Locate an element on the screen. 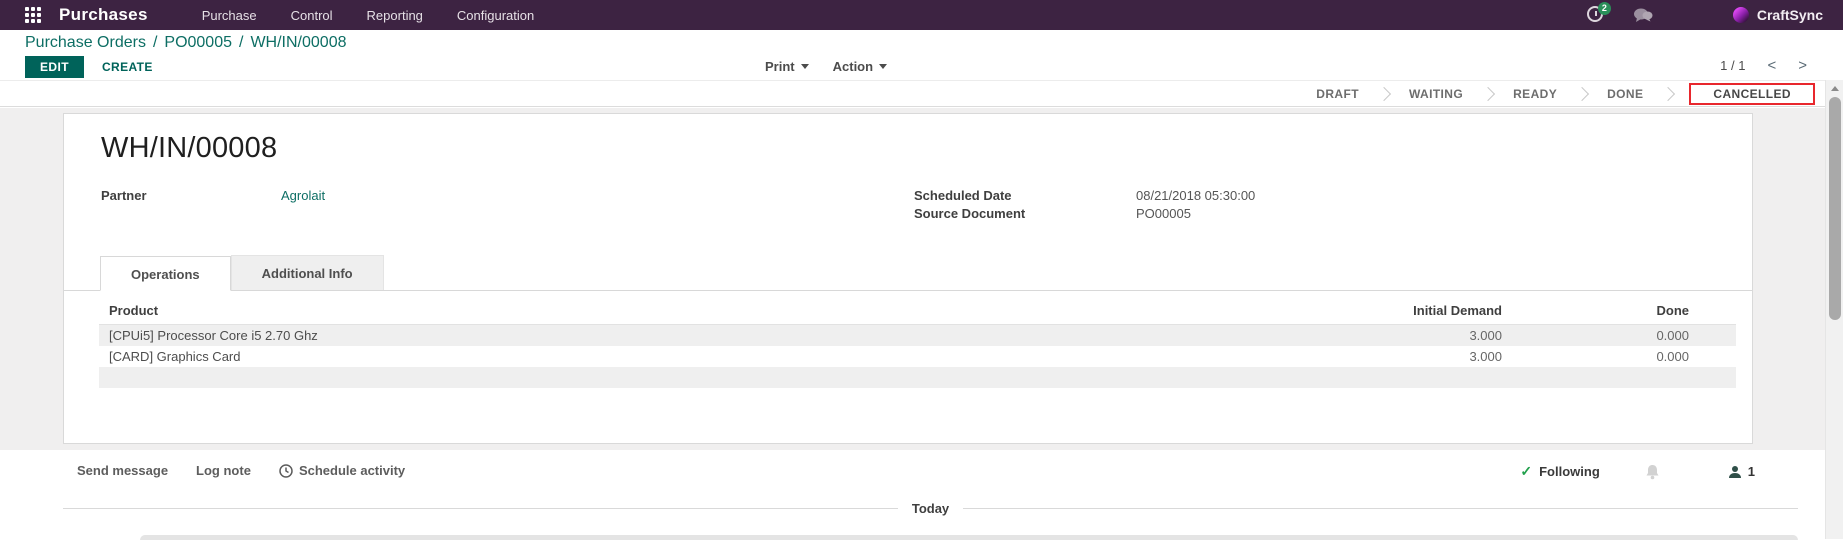 This screenshot has width=1843, height=540. breadcrumb-purchase-orders: Purchase Orders is located at coordinates (85, 42).